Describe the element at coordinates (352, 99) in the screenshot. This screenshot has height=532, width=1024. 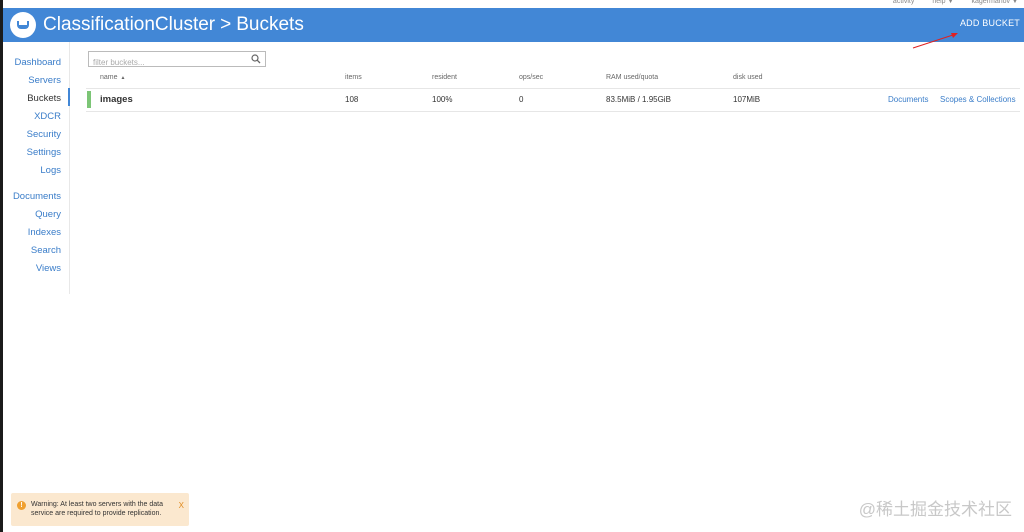
I see `bucket-items: 108` at that location.